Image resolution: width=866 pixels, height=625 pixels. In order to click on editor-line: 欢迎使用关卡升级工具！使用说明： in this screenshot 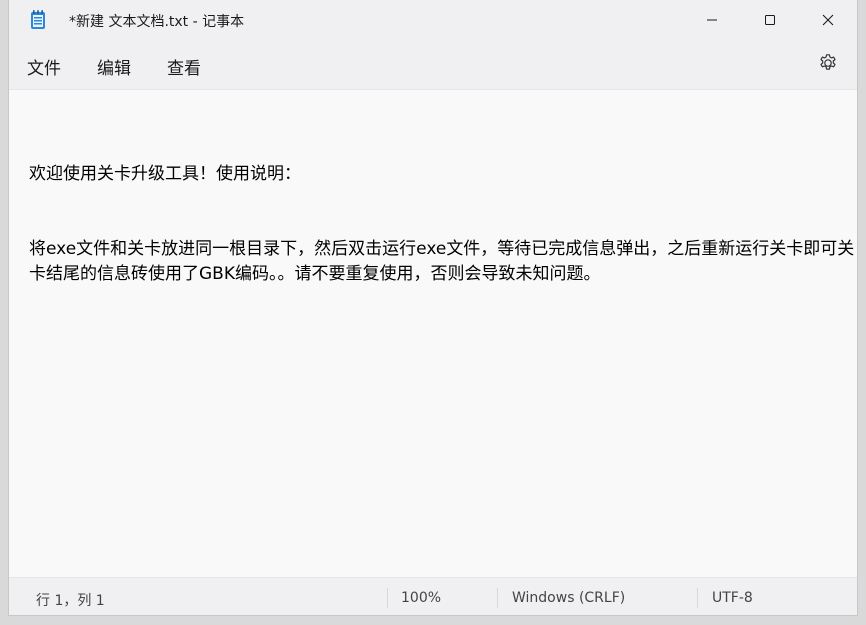, I will do `click(165, 174)`.